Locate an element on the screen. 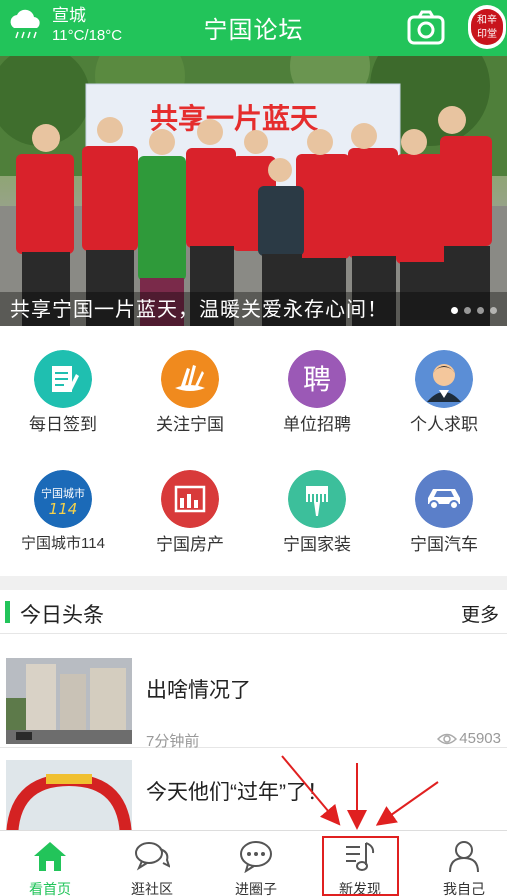  tab-label: 我自己 is located at coordinates (464, 888).